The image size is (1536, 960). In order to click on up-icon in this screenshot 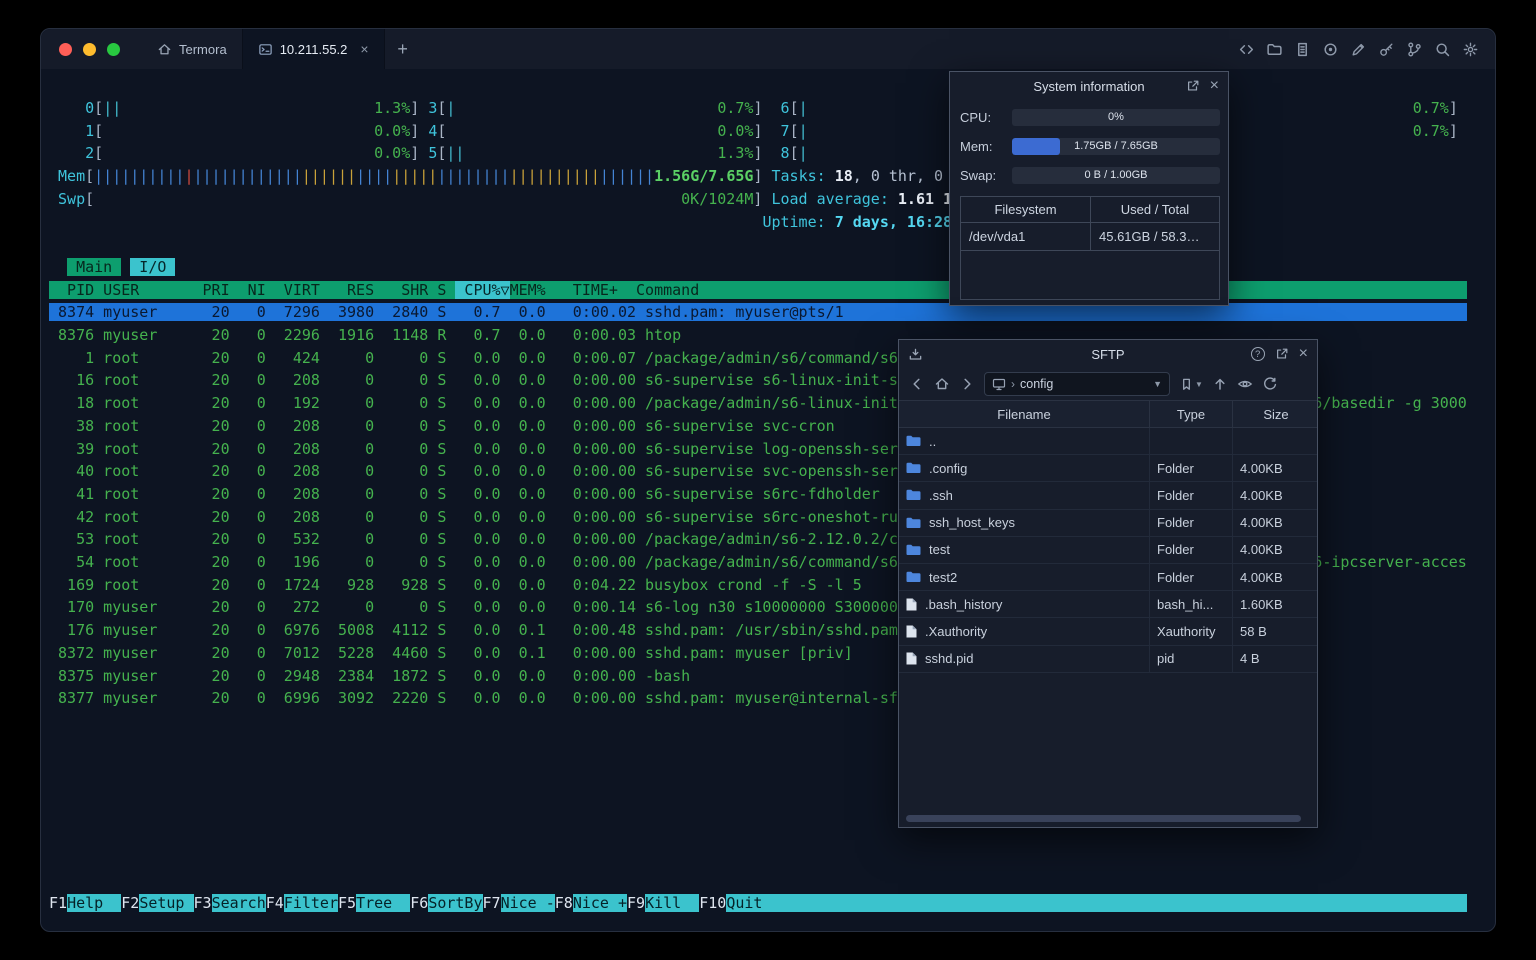, I will do `click(1220, 384)`.